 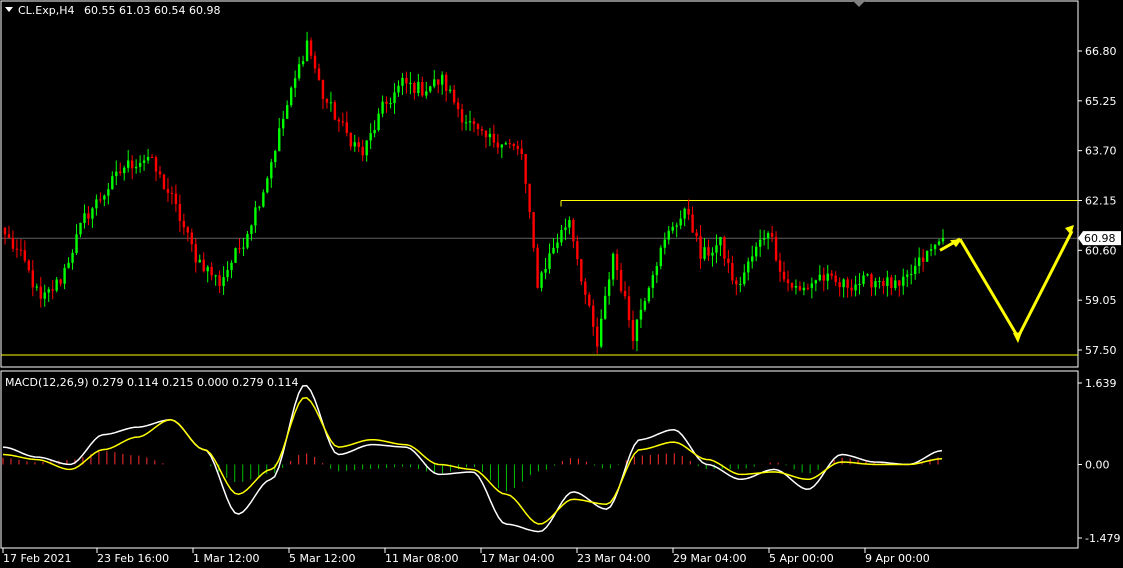 I want to click on symbol-label: CL.Exp,H4, so click(x=46, y=10).